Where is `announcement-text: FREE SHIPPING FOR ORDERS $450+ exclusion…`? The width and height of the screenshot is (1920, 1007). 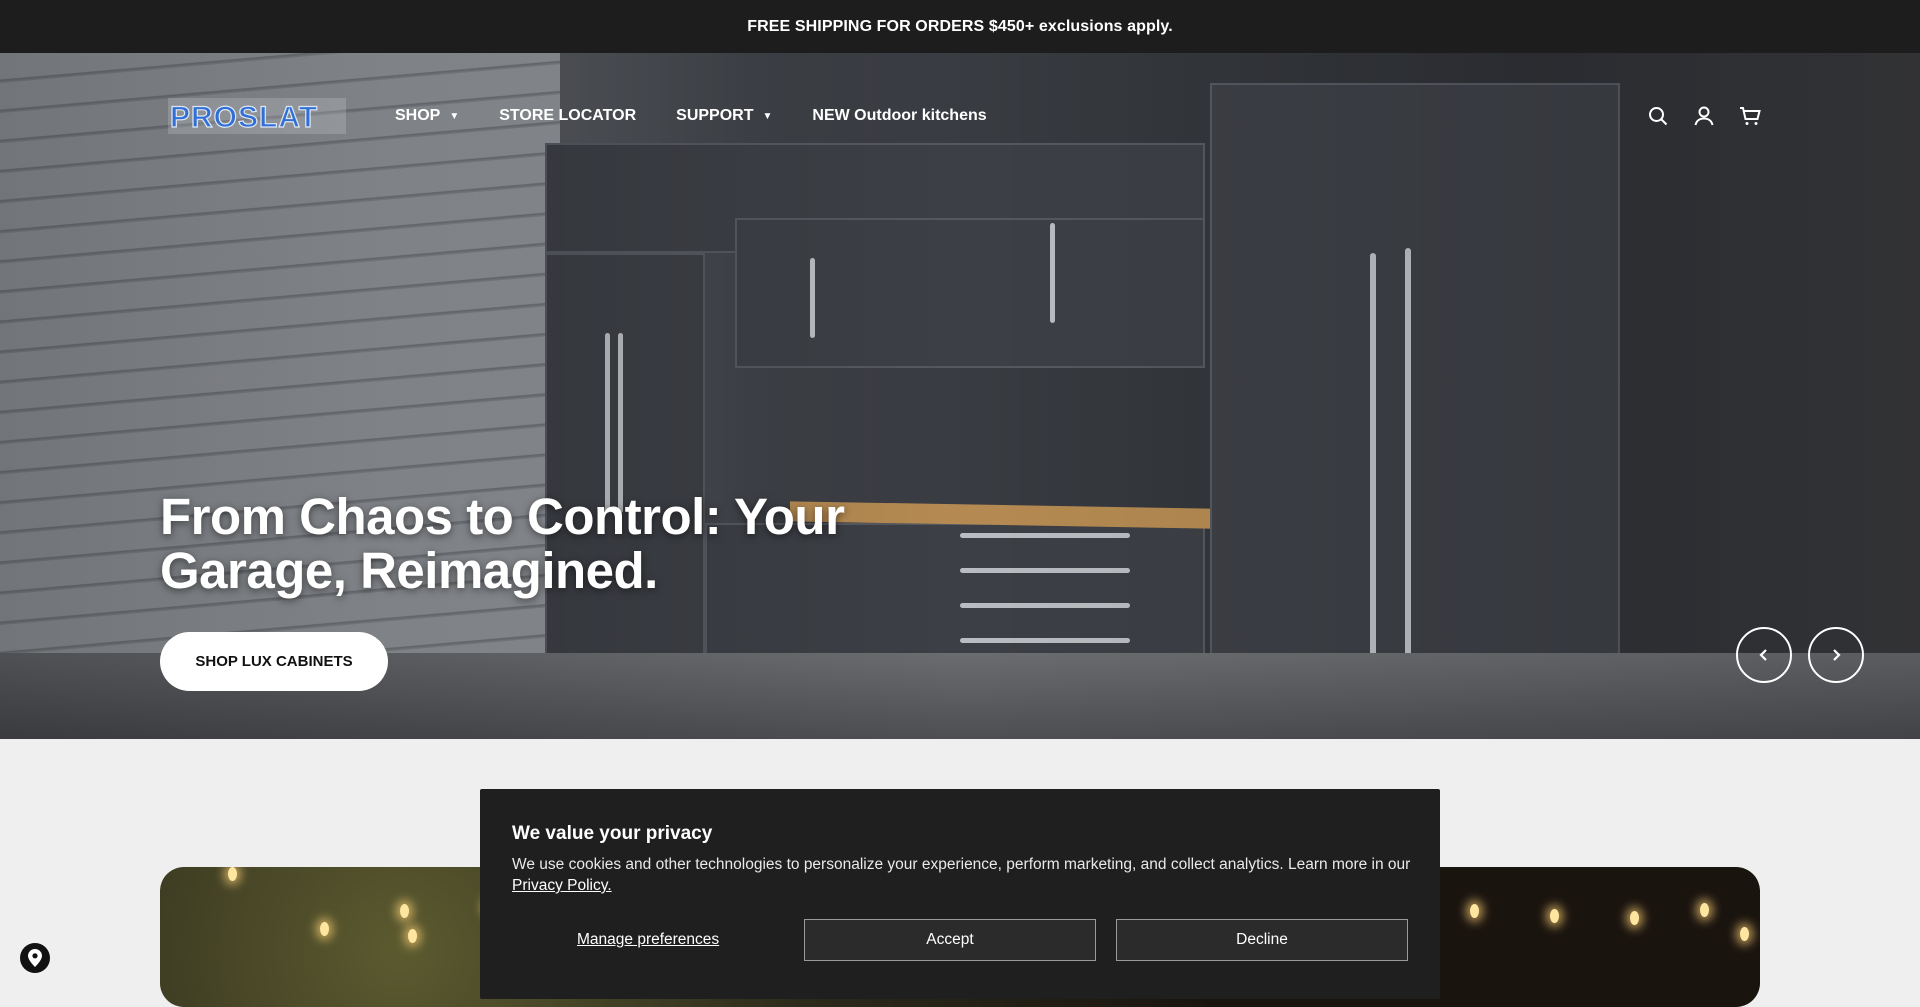
announcement-text: FREE SHIPPING FOR ORDERS $450+ exclusion… is located at coordinates (960, 26).